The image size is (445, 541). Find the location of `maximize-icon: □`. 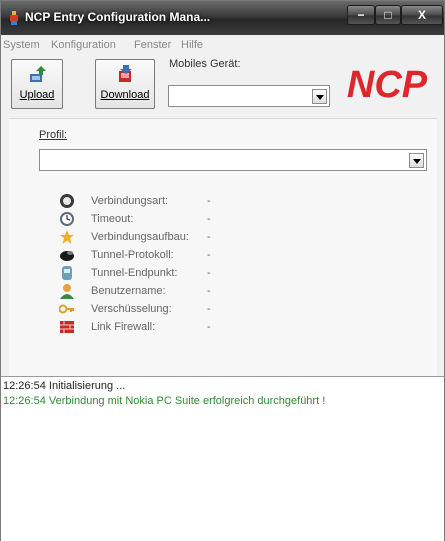

maximize-icon: □ is located at coordinates (388, 15).